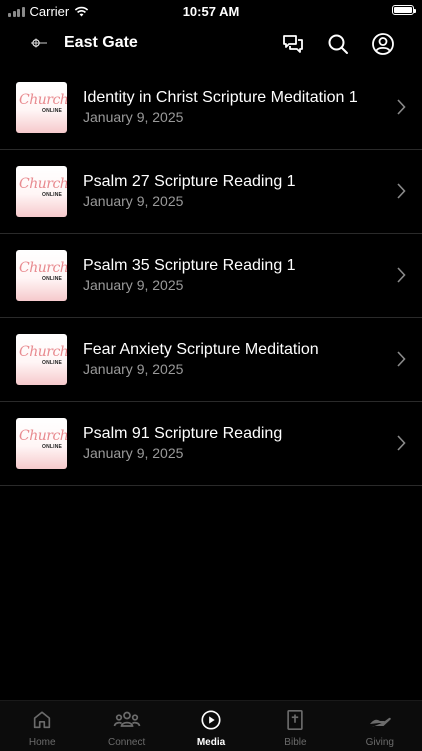 This screenshot has width=422, height=751. I want to click on tab-bar: Home Connect Media Bible Giving, so click(211, 725).